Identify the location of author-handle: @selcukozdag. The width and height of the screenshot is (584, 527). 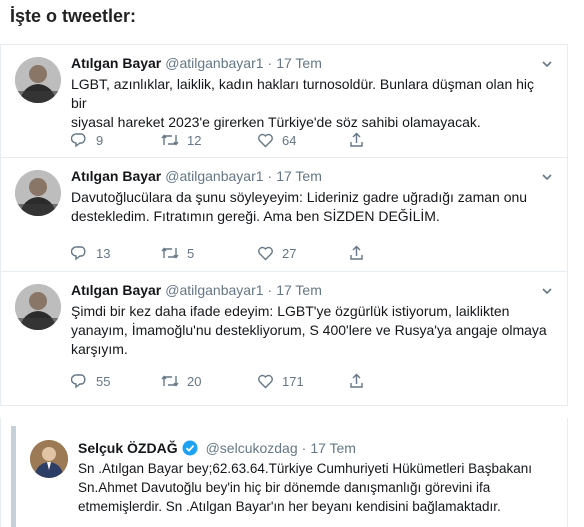
(252, 448).